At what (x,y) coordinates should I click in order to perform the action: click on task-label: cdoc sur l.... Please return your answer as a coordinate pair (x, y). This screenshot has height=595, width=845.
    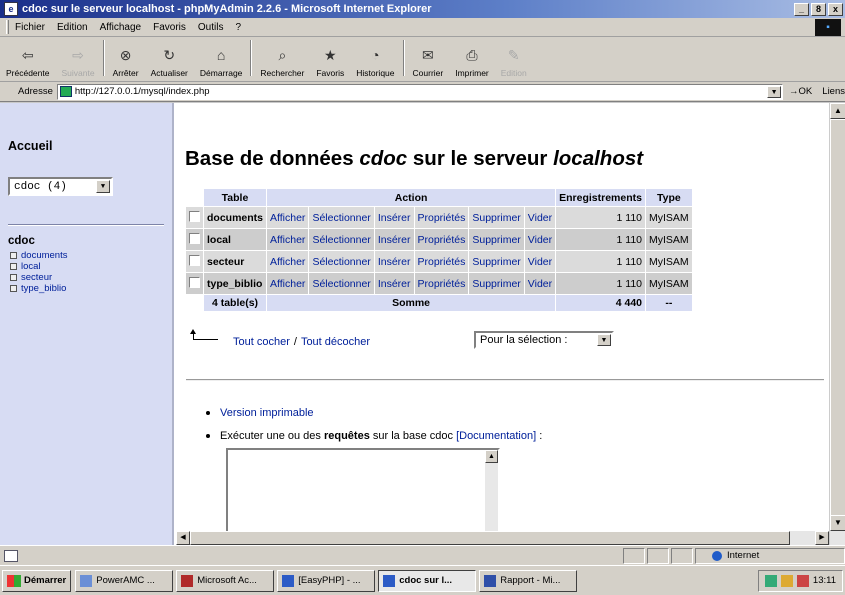
    Looking at the image, I should click on (426, 580).